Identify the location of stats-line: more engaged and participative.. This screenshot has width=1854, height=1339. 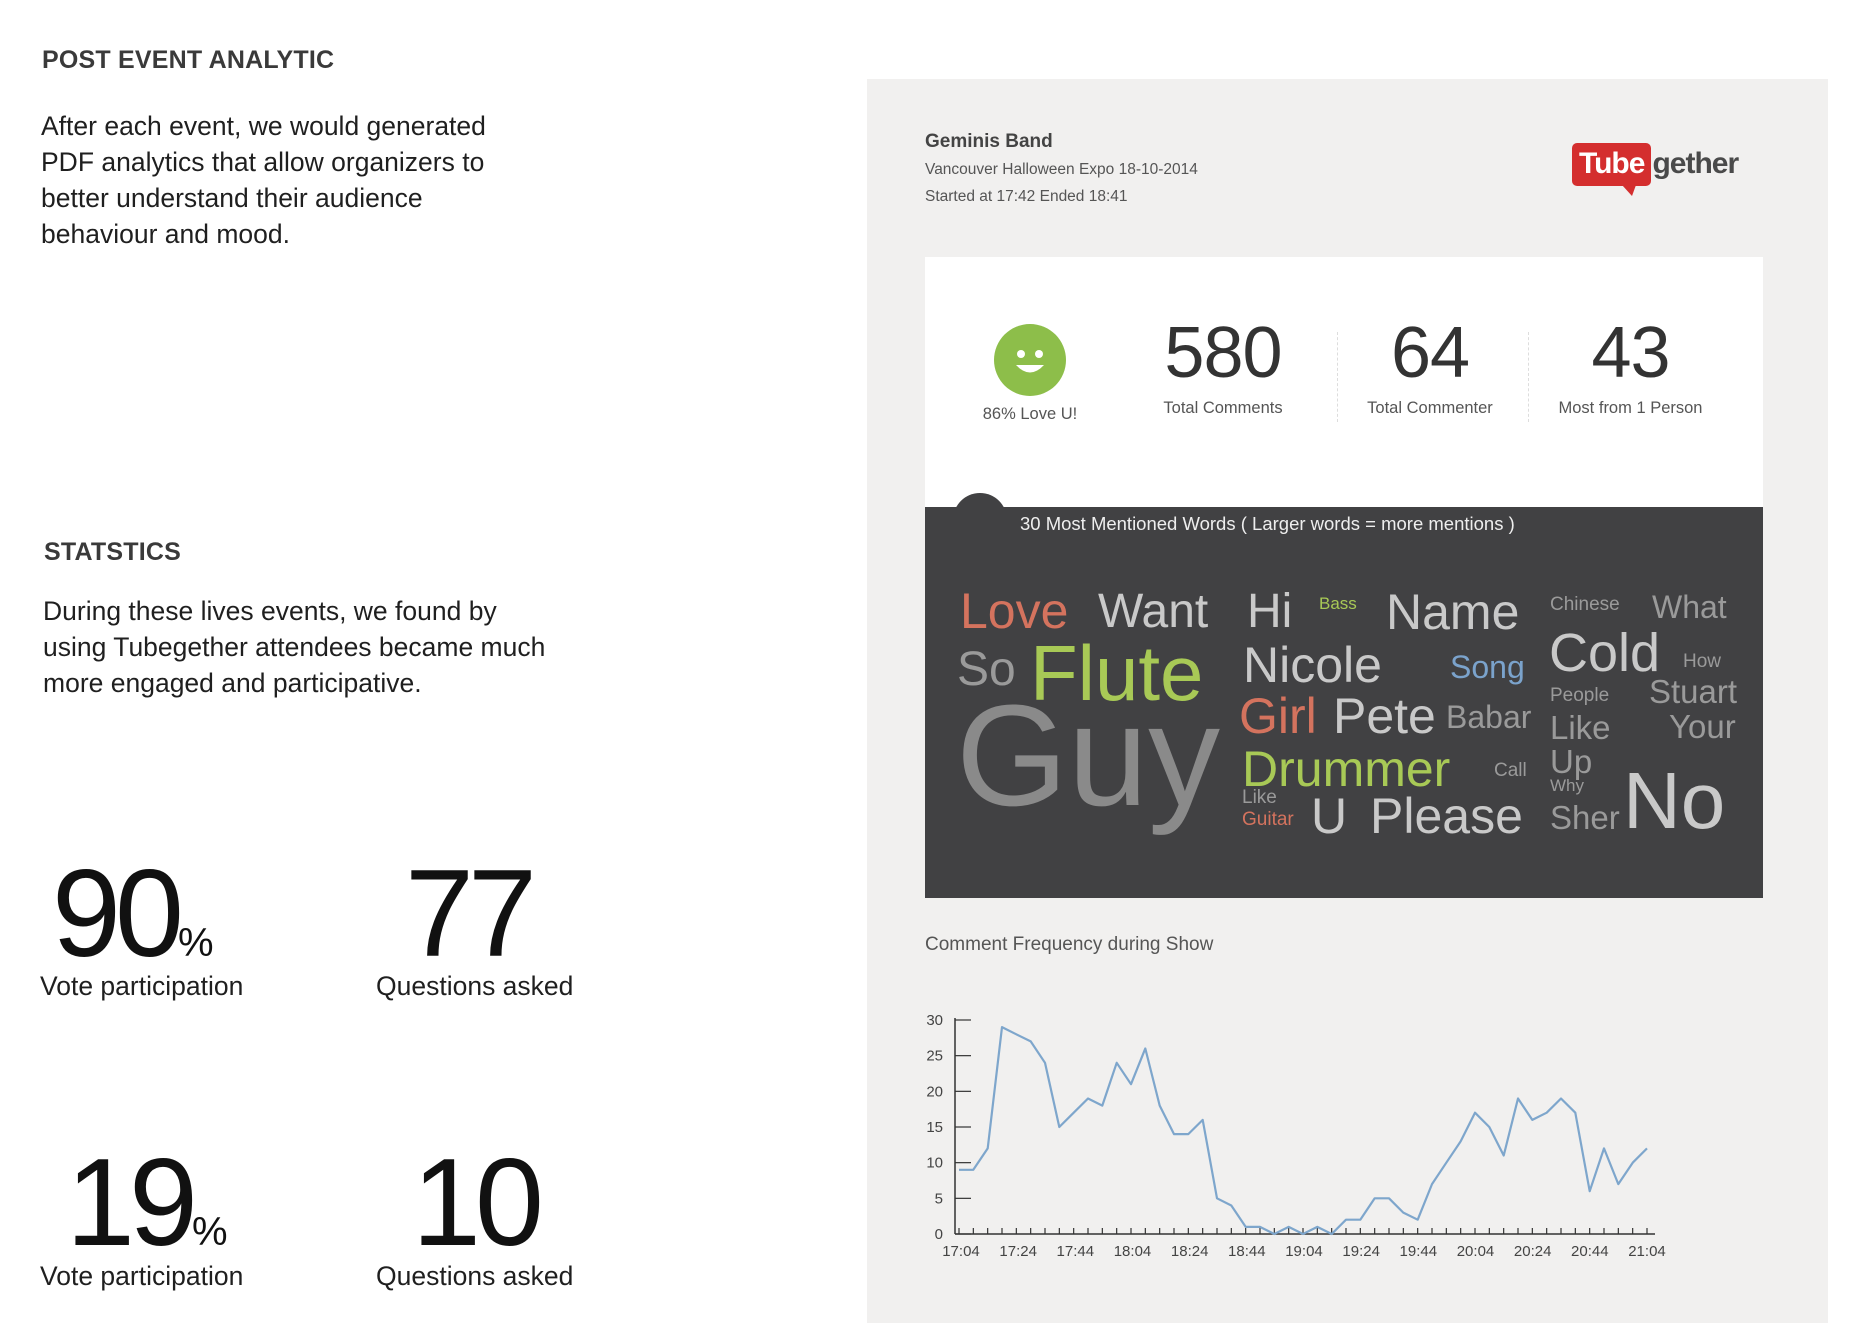
(232, 683).